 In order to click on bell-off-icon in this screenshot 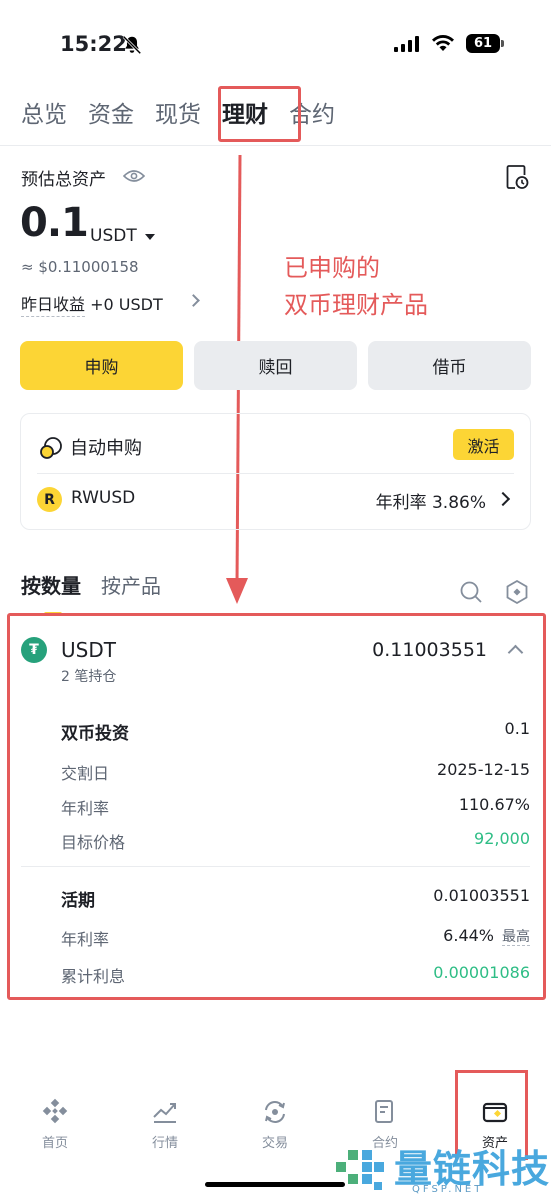, I will do `click(132, 45)`.